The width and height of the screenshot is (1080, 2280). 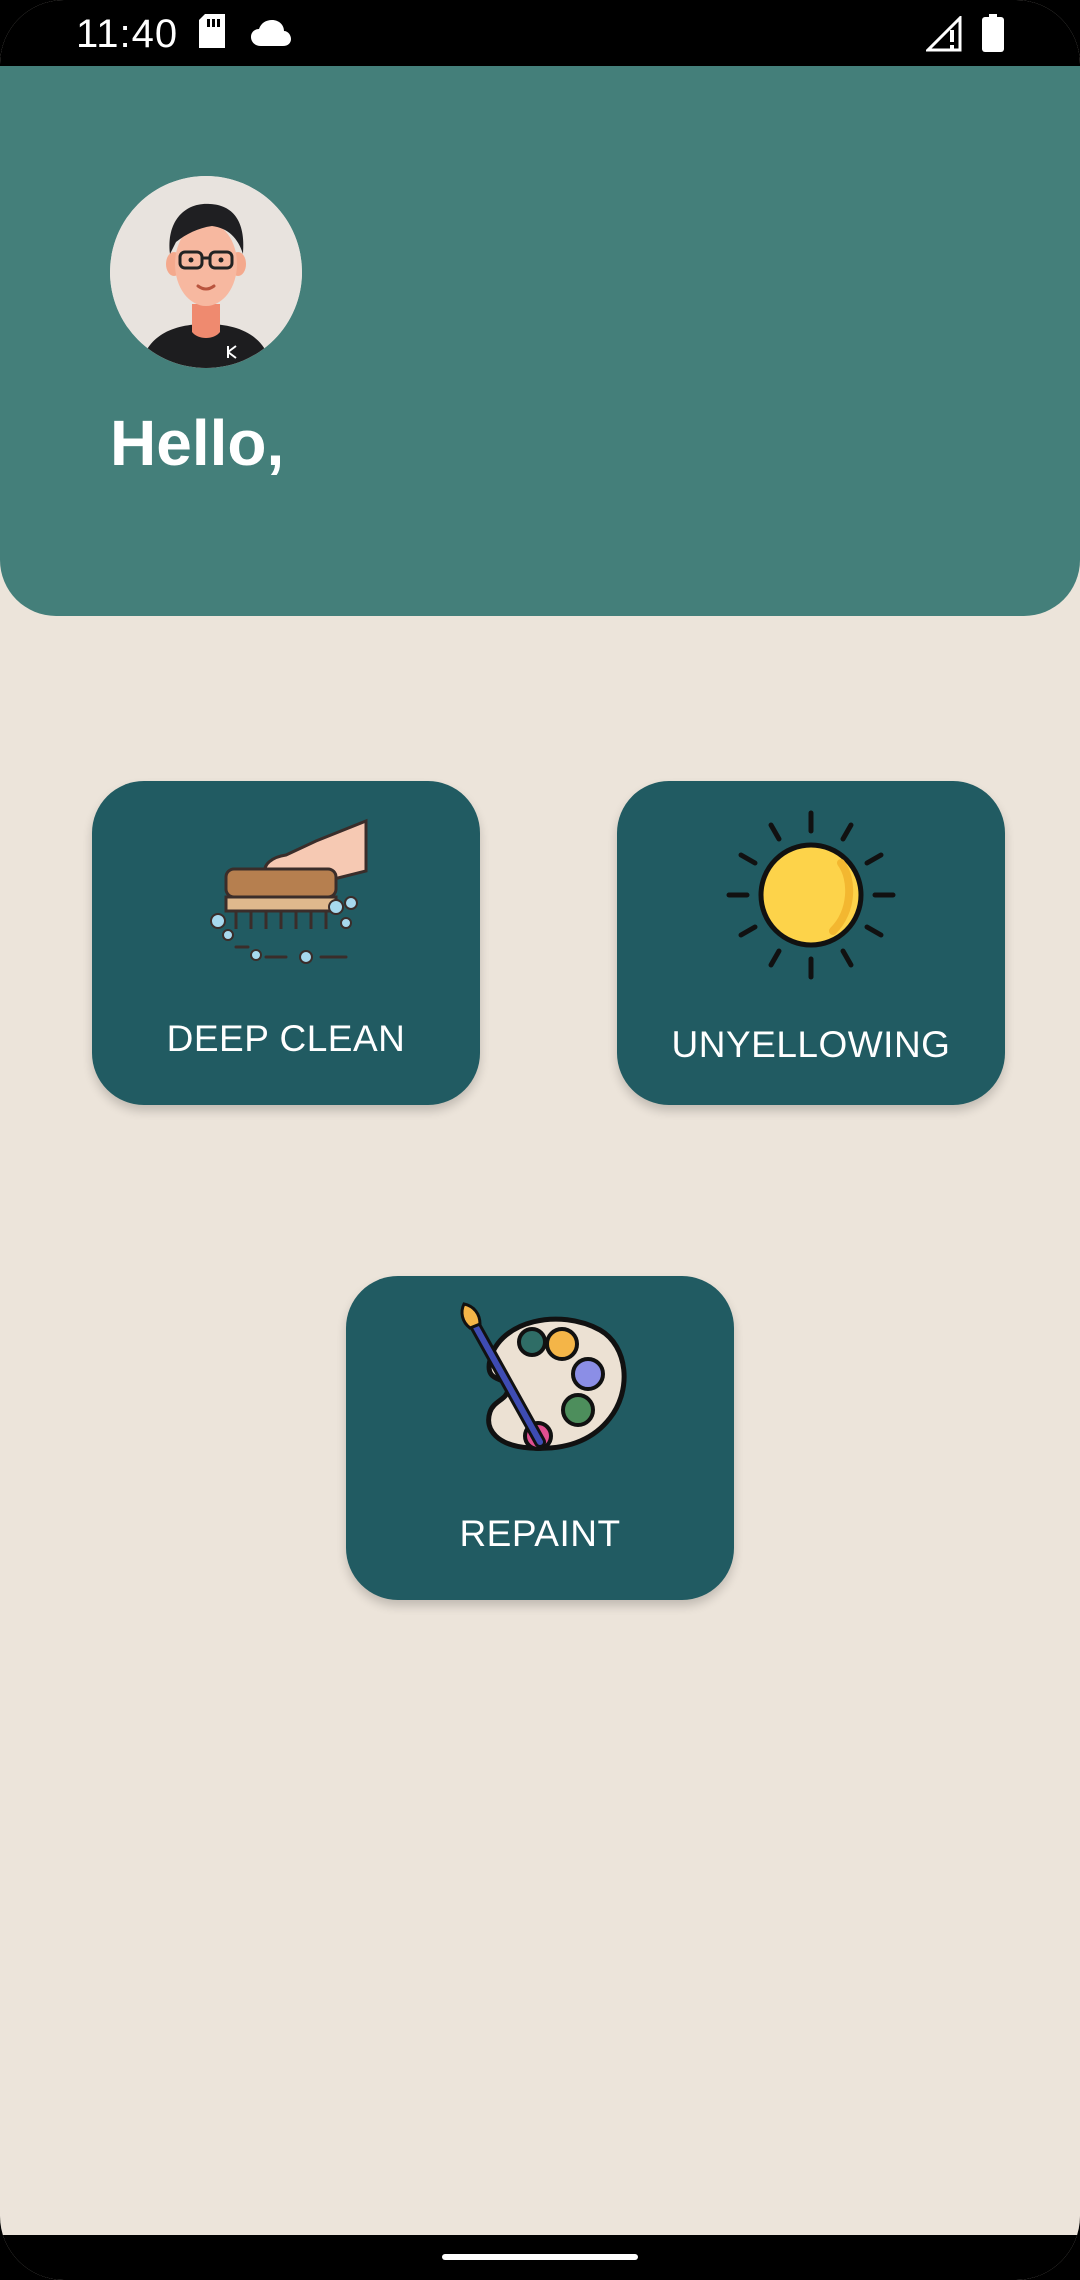 I want to click on sun-icon, so click(x=811, y=897).